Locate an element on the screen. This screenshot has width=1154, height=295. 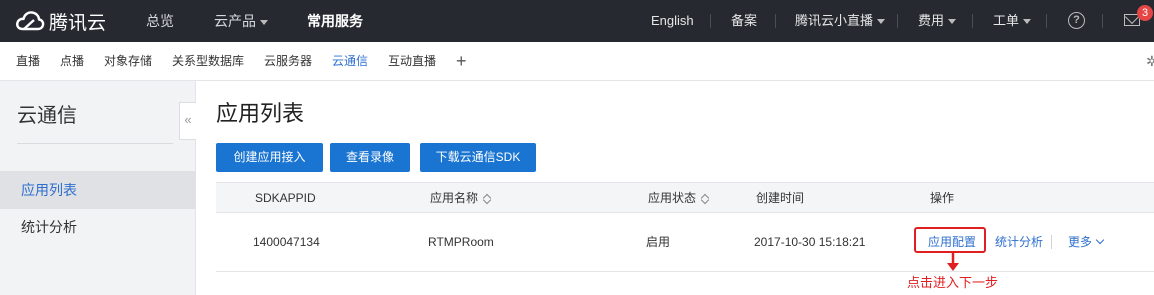
ticket-label: 工单 is located at coordinates (1006, 20).